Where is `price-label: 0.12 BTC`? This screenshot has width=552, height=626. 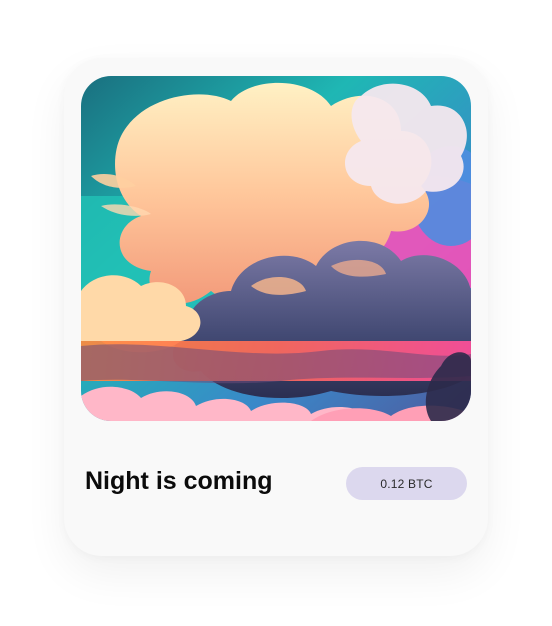 price-label: 0.12 BTC is located at coordinates (406, 483).